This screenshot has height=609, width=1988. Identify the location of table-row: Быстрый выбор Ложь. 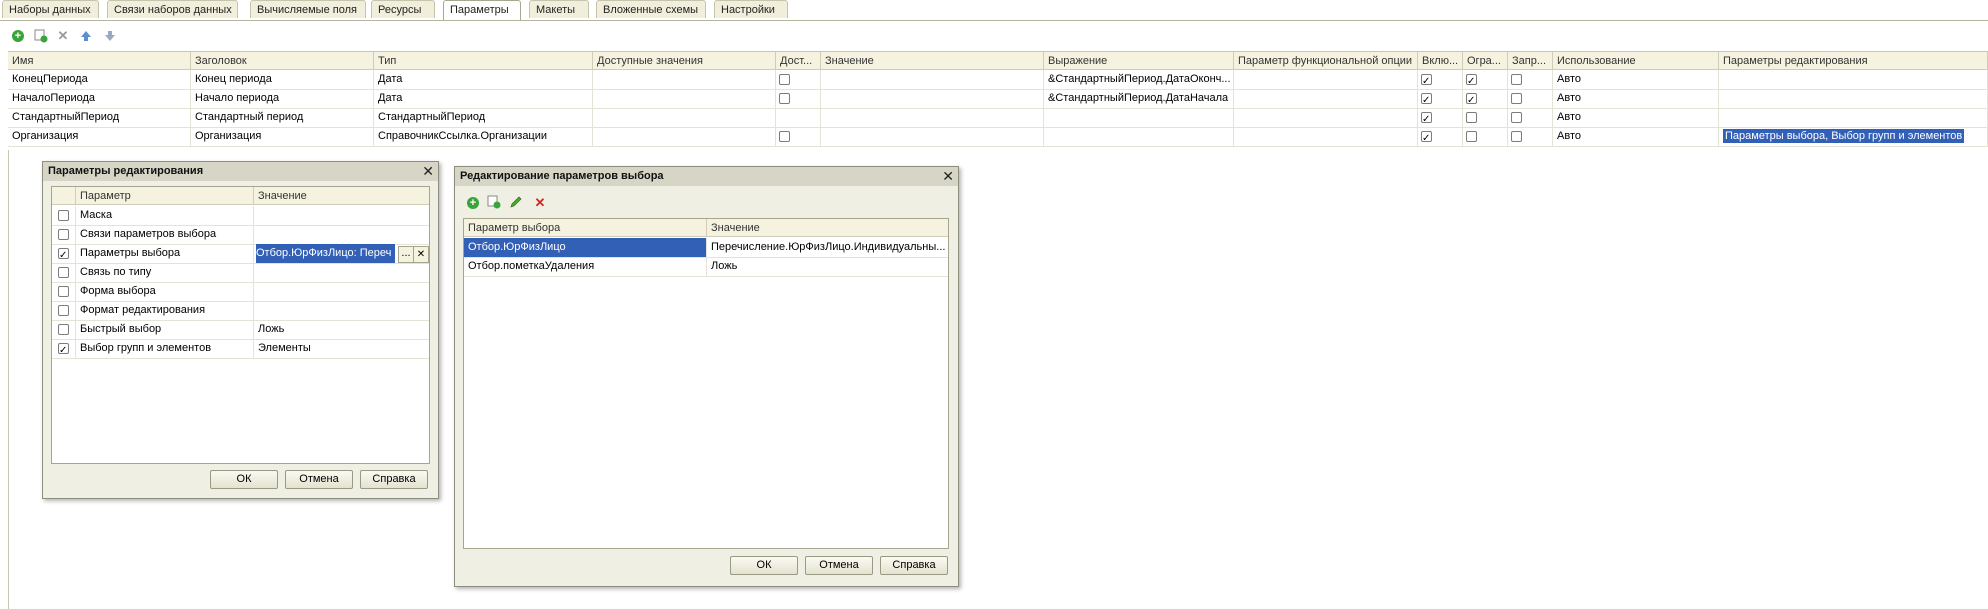
(240, 330).